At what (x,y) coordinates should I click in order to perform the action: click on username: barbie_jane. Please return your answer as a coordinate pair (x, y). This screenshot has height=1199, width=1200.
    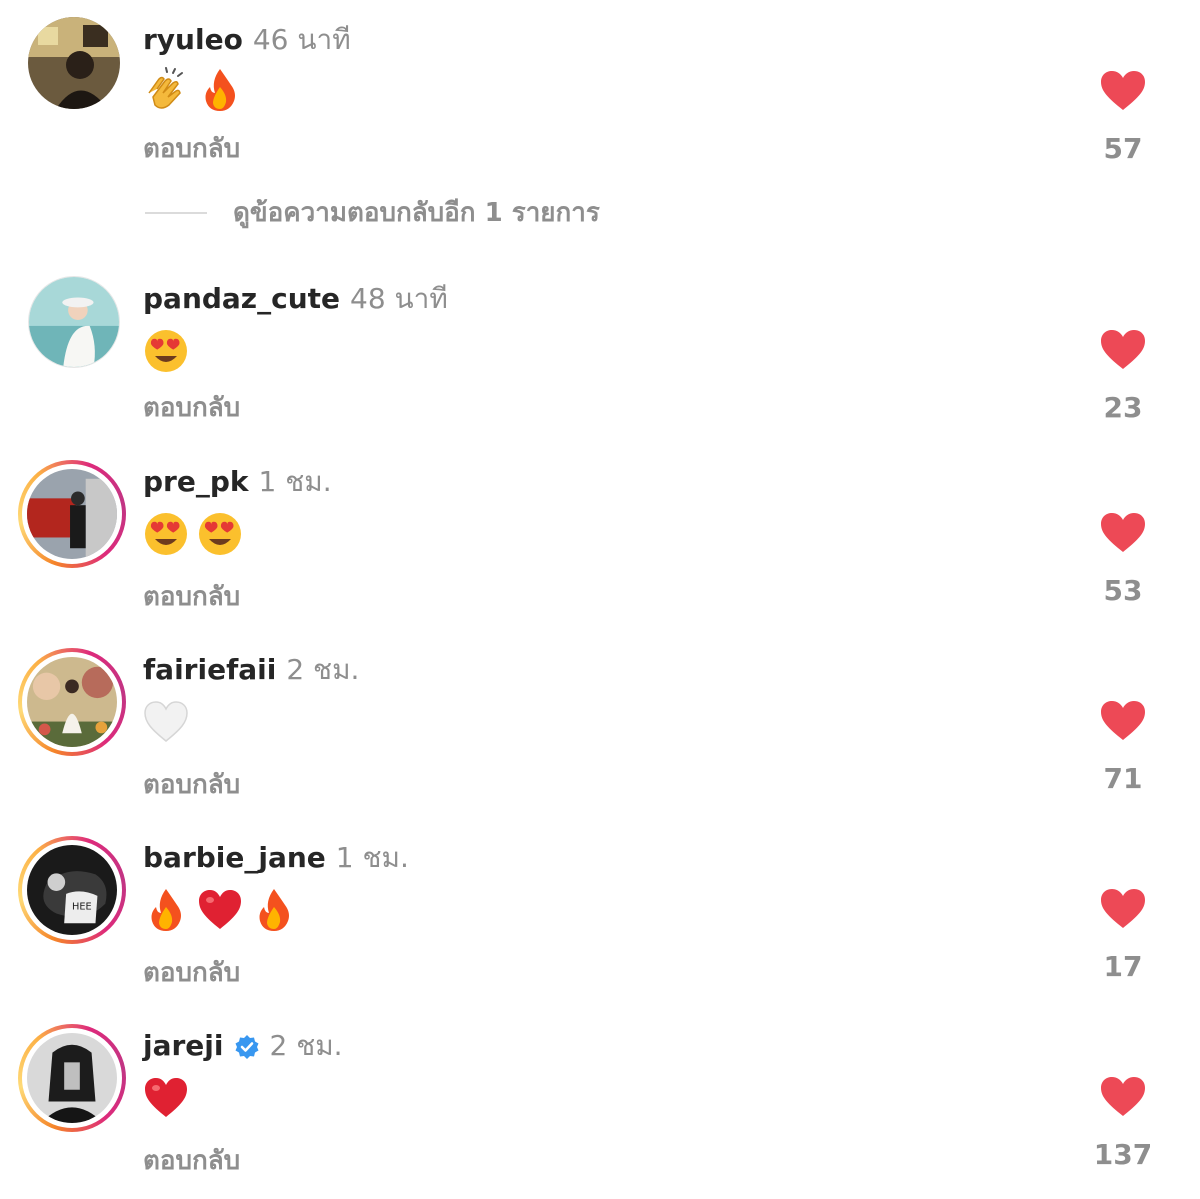
    Looking at the image, I should click on (234, 858).